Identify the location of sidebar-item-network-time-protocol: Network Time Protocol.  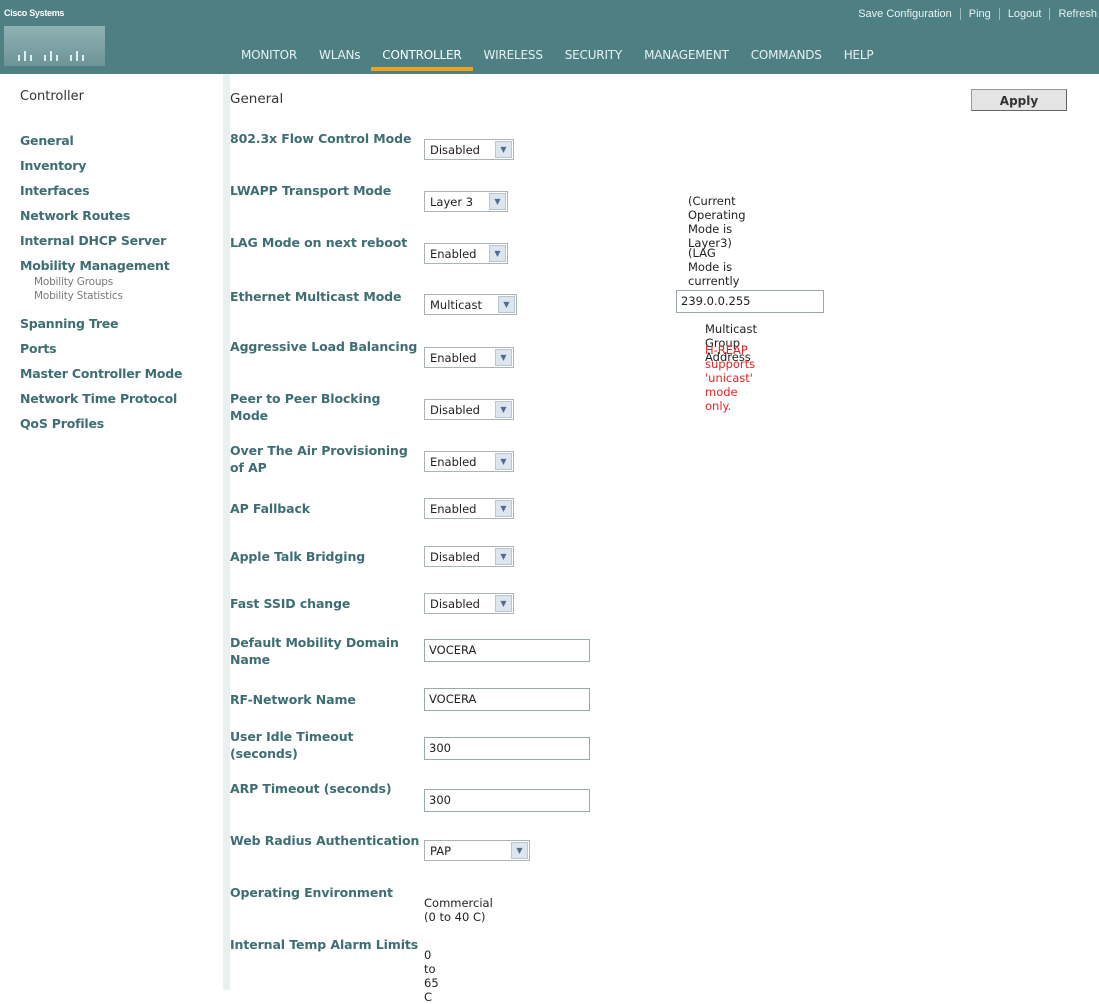
(101, 402).